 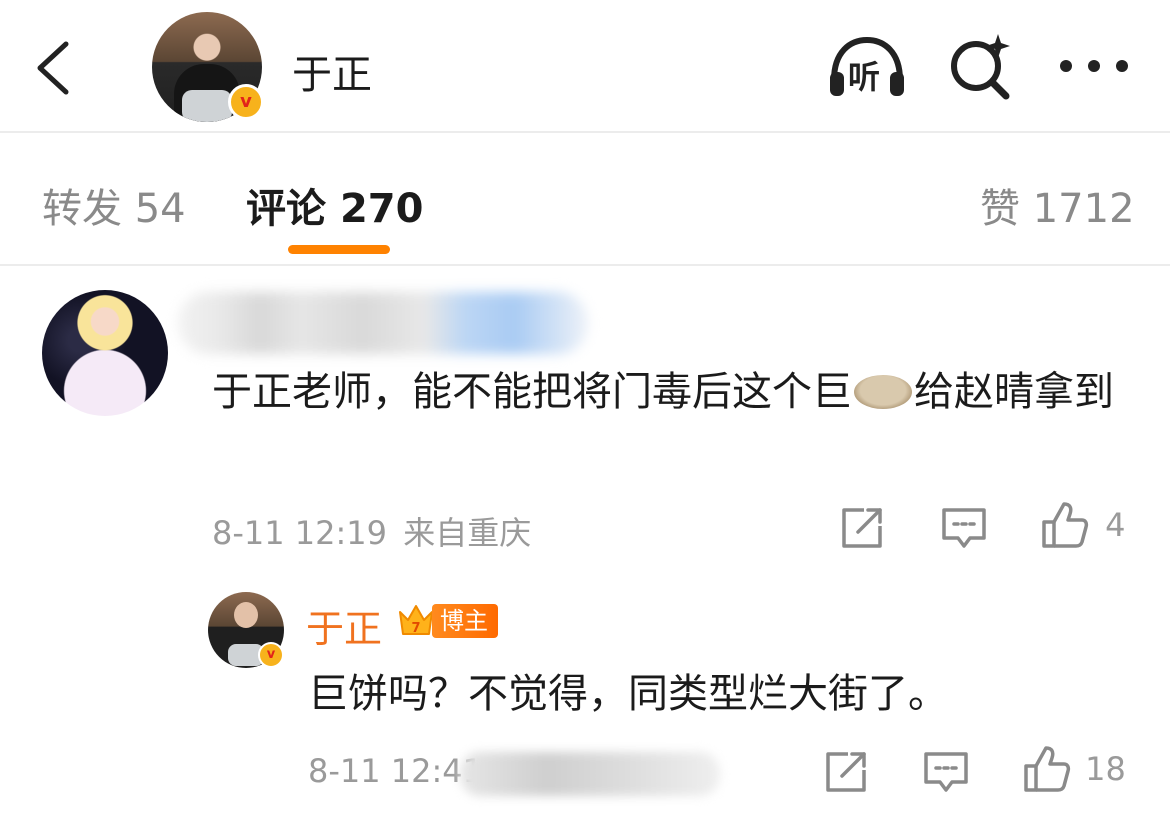 I want to click on active-tab-indicator, so click(x=339, y=249).